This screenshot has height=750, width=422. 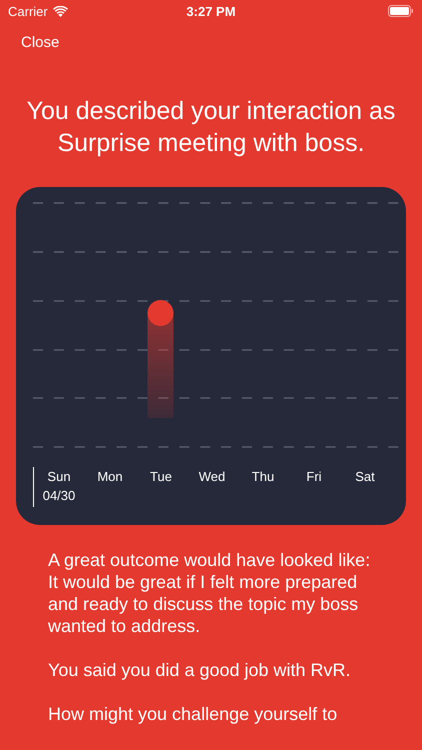 I want to click on day-column: Mon, so click(x=109, y=487).